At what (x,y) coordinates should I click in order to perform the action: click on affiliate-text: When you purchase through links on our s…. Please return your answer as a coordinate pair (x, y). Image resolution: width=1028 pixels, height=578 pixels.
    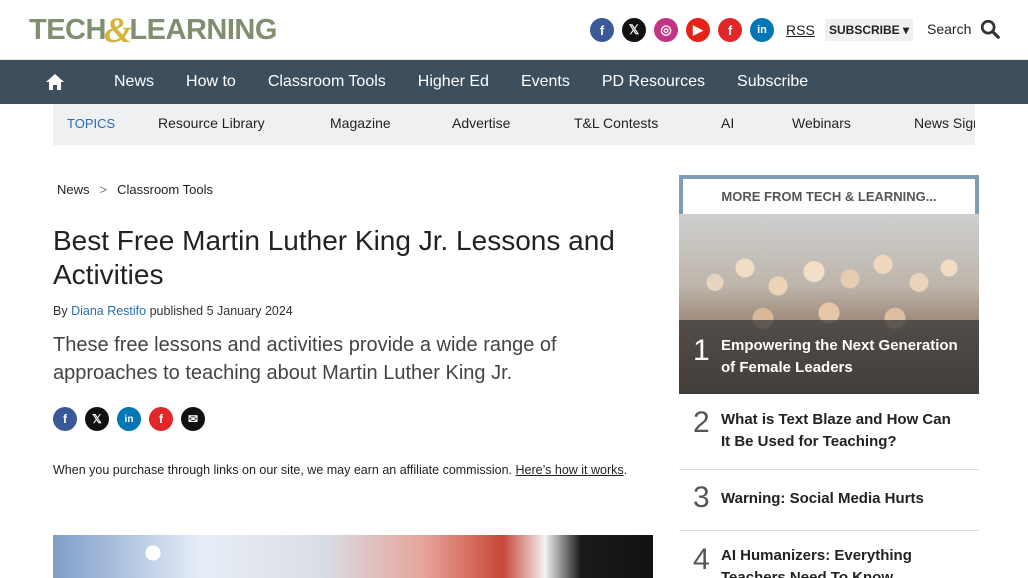
    Looking at the image, I should click on (284, 470).